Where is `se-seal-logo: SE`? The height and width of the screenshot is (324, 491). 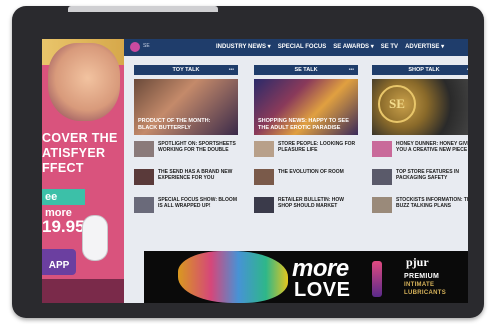 se-seal-logo: SE is located at coordinates (397, 104).